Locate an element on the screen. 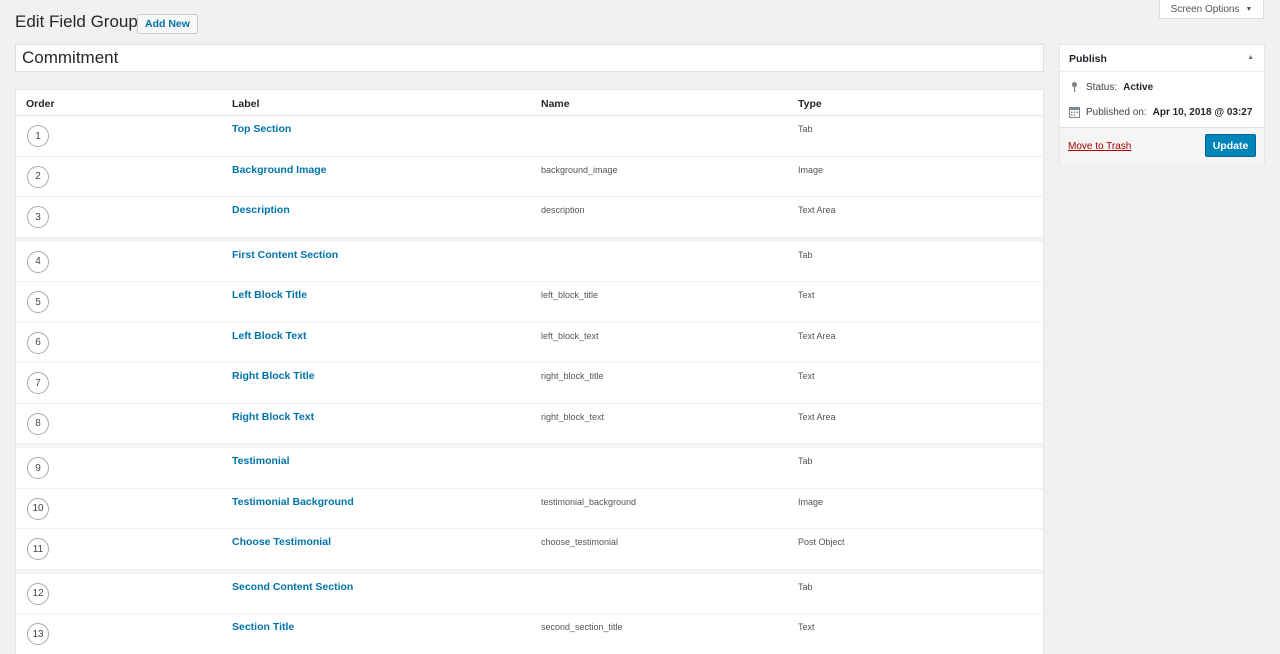 The width and height of the screenshot is (1280, 654). field-label-link: Choose Testimonial is located at coordinates (281, 542).